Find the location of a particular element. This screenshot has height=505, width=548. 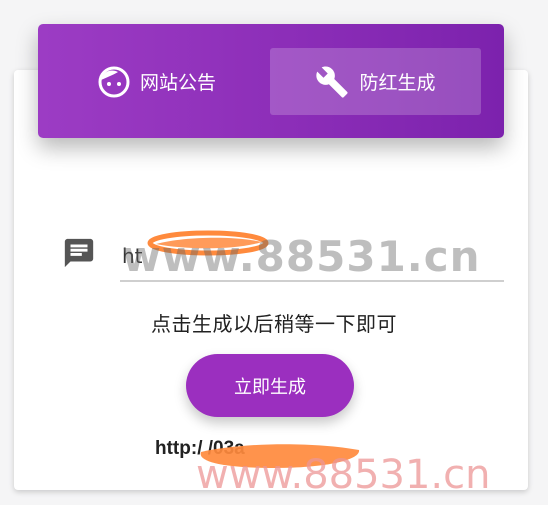

tab-notice: 网站公告 is located at coordinates (193, 81).